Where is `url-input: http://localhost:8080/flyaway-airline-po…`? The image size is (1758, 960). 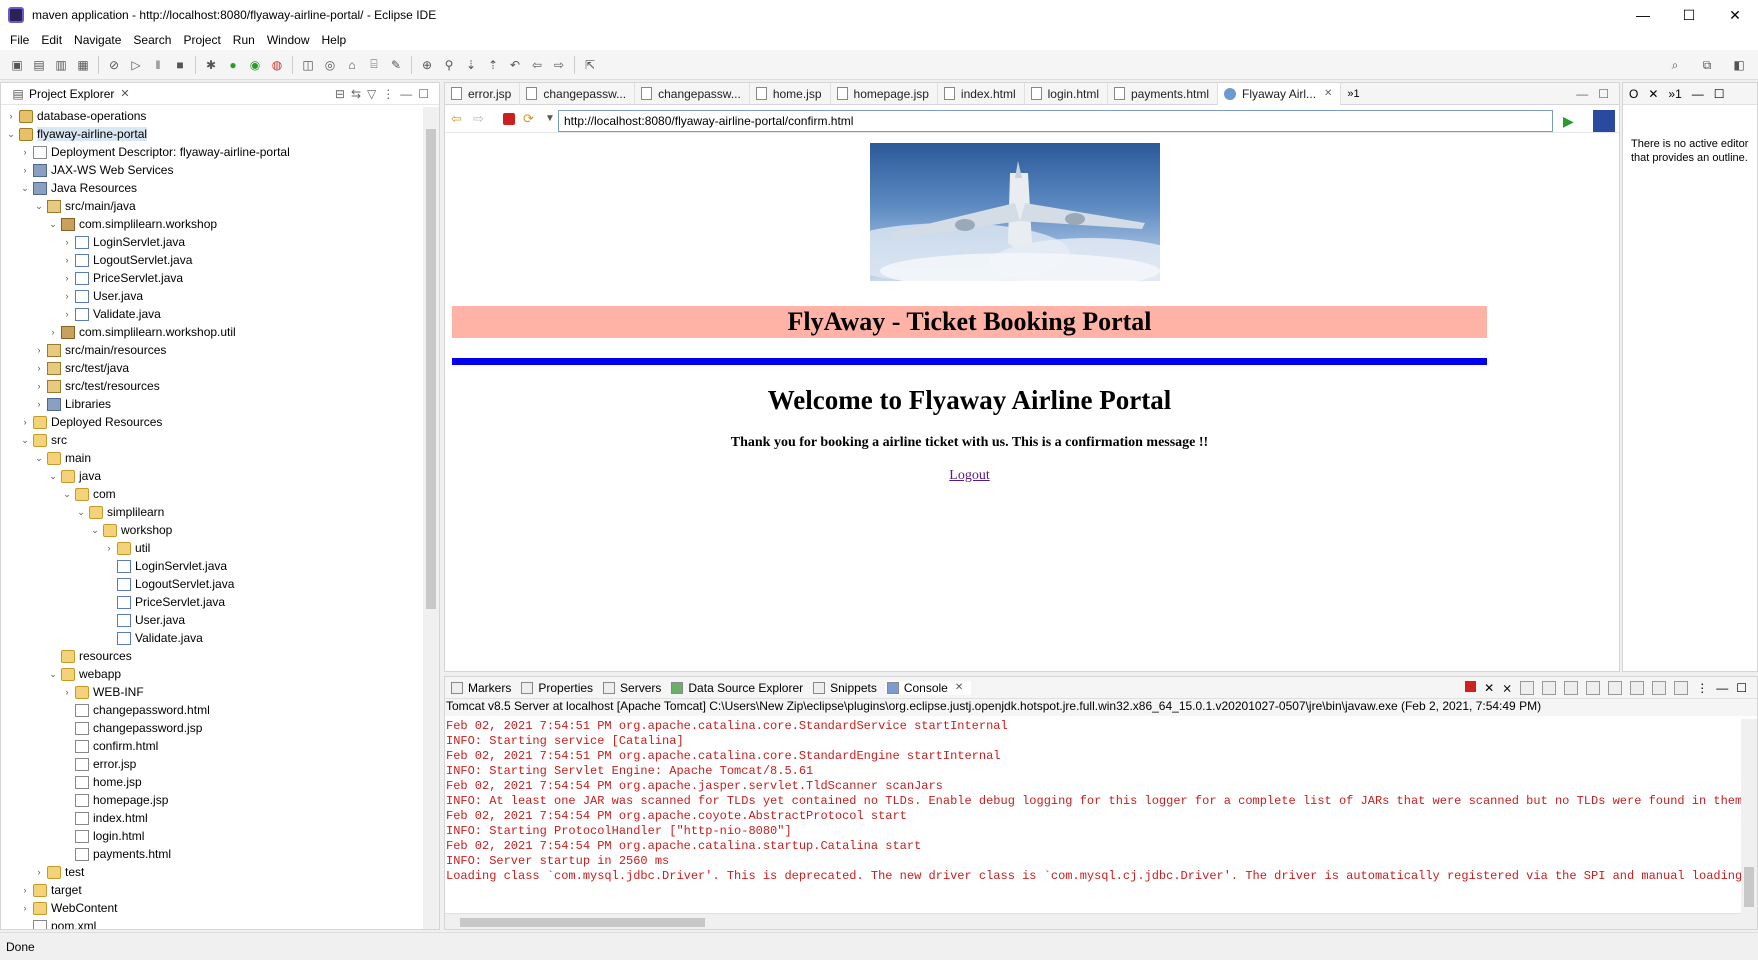
url-input: http://localhost:8080/flyaway-airline-po… is located at coordinates (1055, 121).